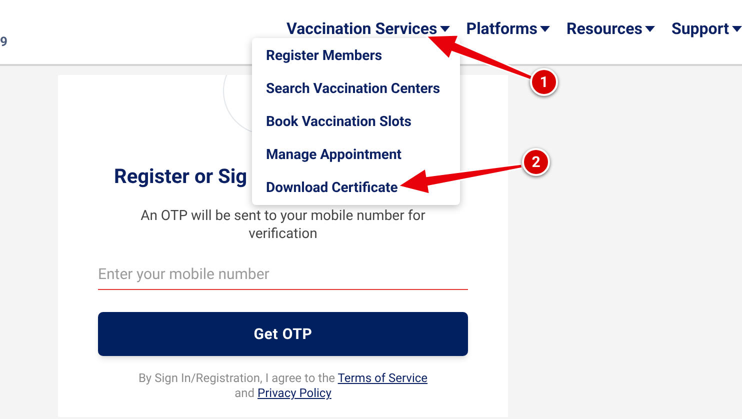 This screenshot has width=742, height=419. I want to click on login-title: Register or Sig, so click(181, 176).